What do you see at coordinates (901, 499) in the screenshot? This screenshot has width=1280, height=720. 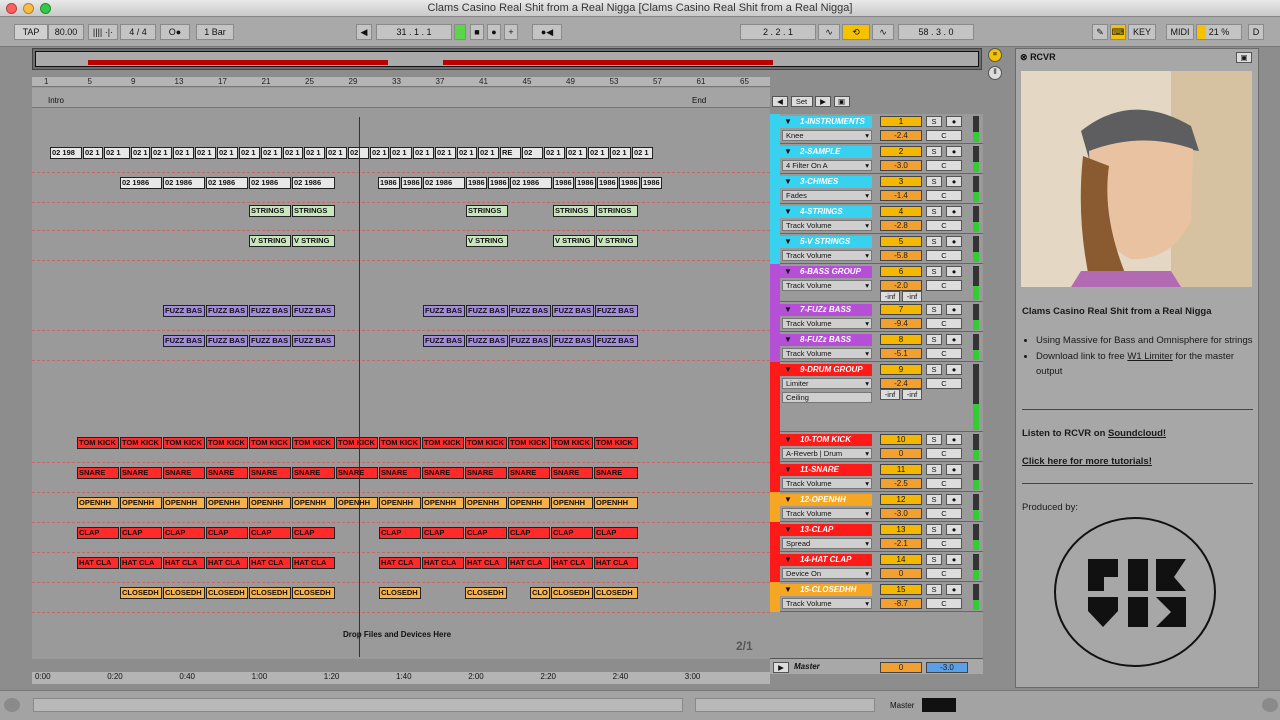 I see `track-activator: 12` at bounding box center [901, 499].